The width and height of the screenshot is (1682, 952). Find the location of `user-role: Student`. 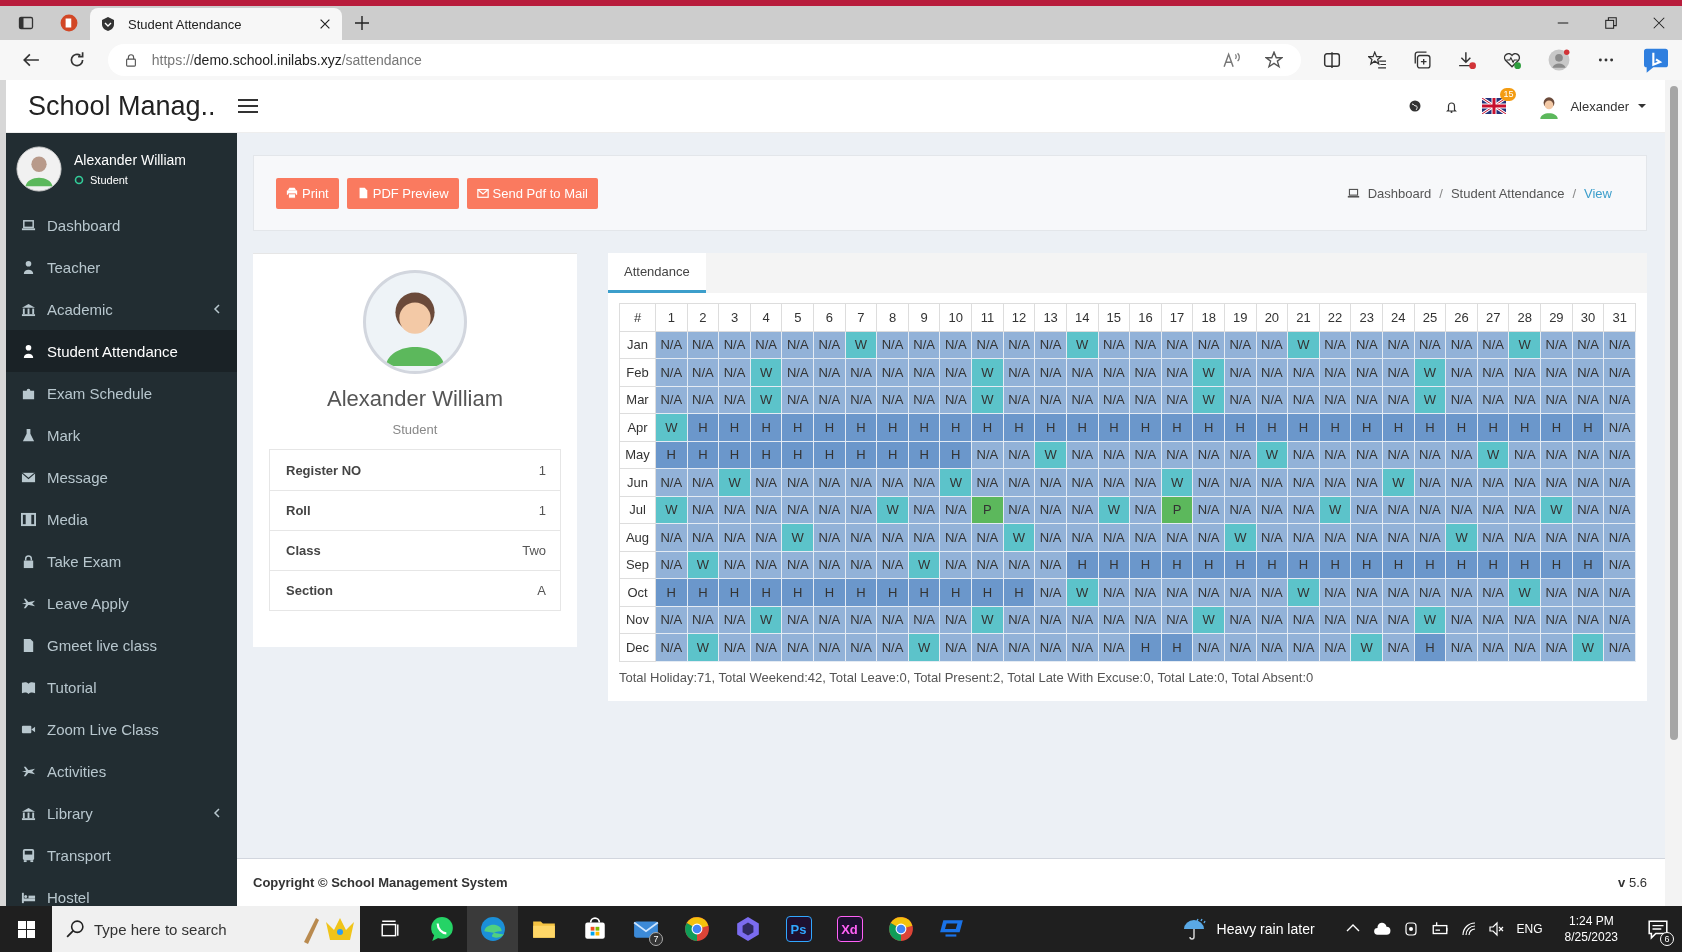

user-role: Student is located at coordinates (109, 179).